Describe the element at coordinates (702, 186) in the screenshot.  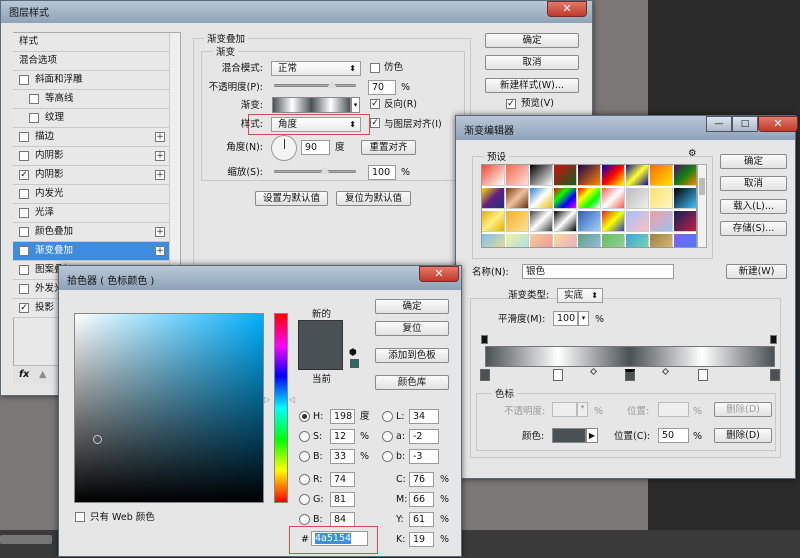
I see `scrollbar-thumb` at that location.